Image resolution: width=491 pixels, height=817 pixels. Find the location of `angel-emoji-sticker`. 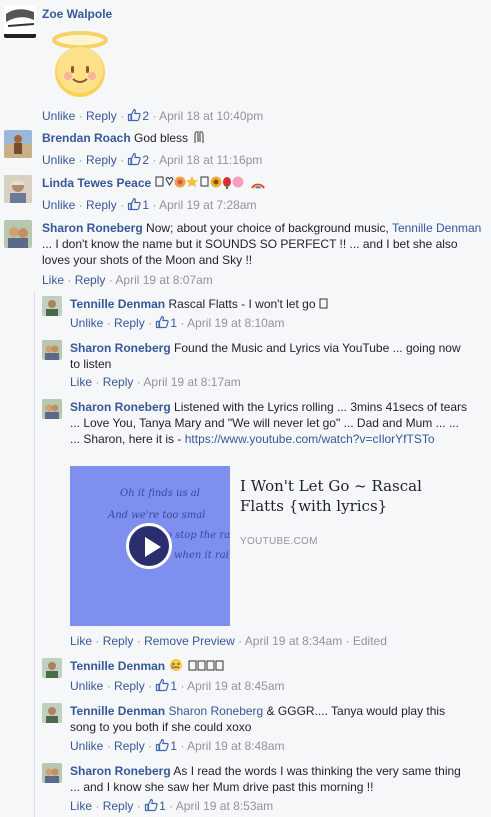

angel-emoji-sticker is located at coordinates (80, 63).